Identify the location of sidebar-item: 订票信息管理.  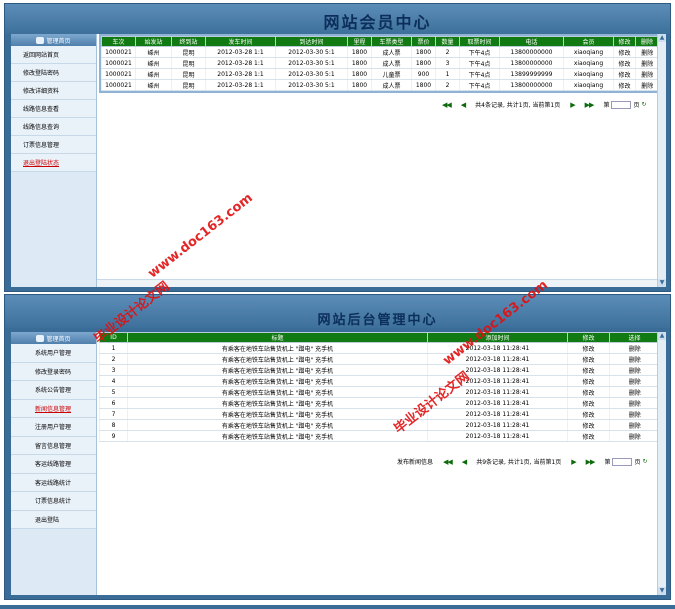
(53, 145).